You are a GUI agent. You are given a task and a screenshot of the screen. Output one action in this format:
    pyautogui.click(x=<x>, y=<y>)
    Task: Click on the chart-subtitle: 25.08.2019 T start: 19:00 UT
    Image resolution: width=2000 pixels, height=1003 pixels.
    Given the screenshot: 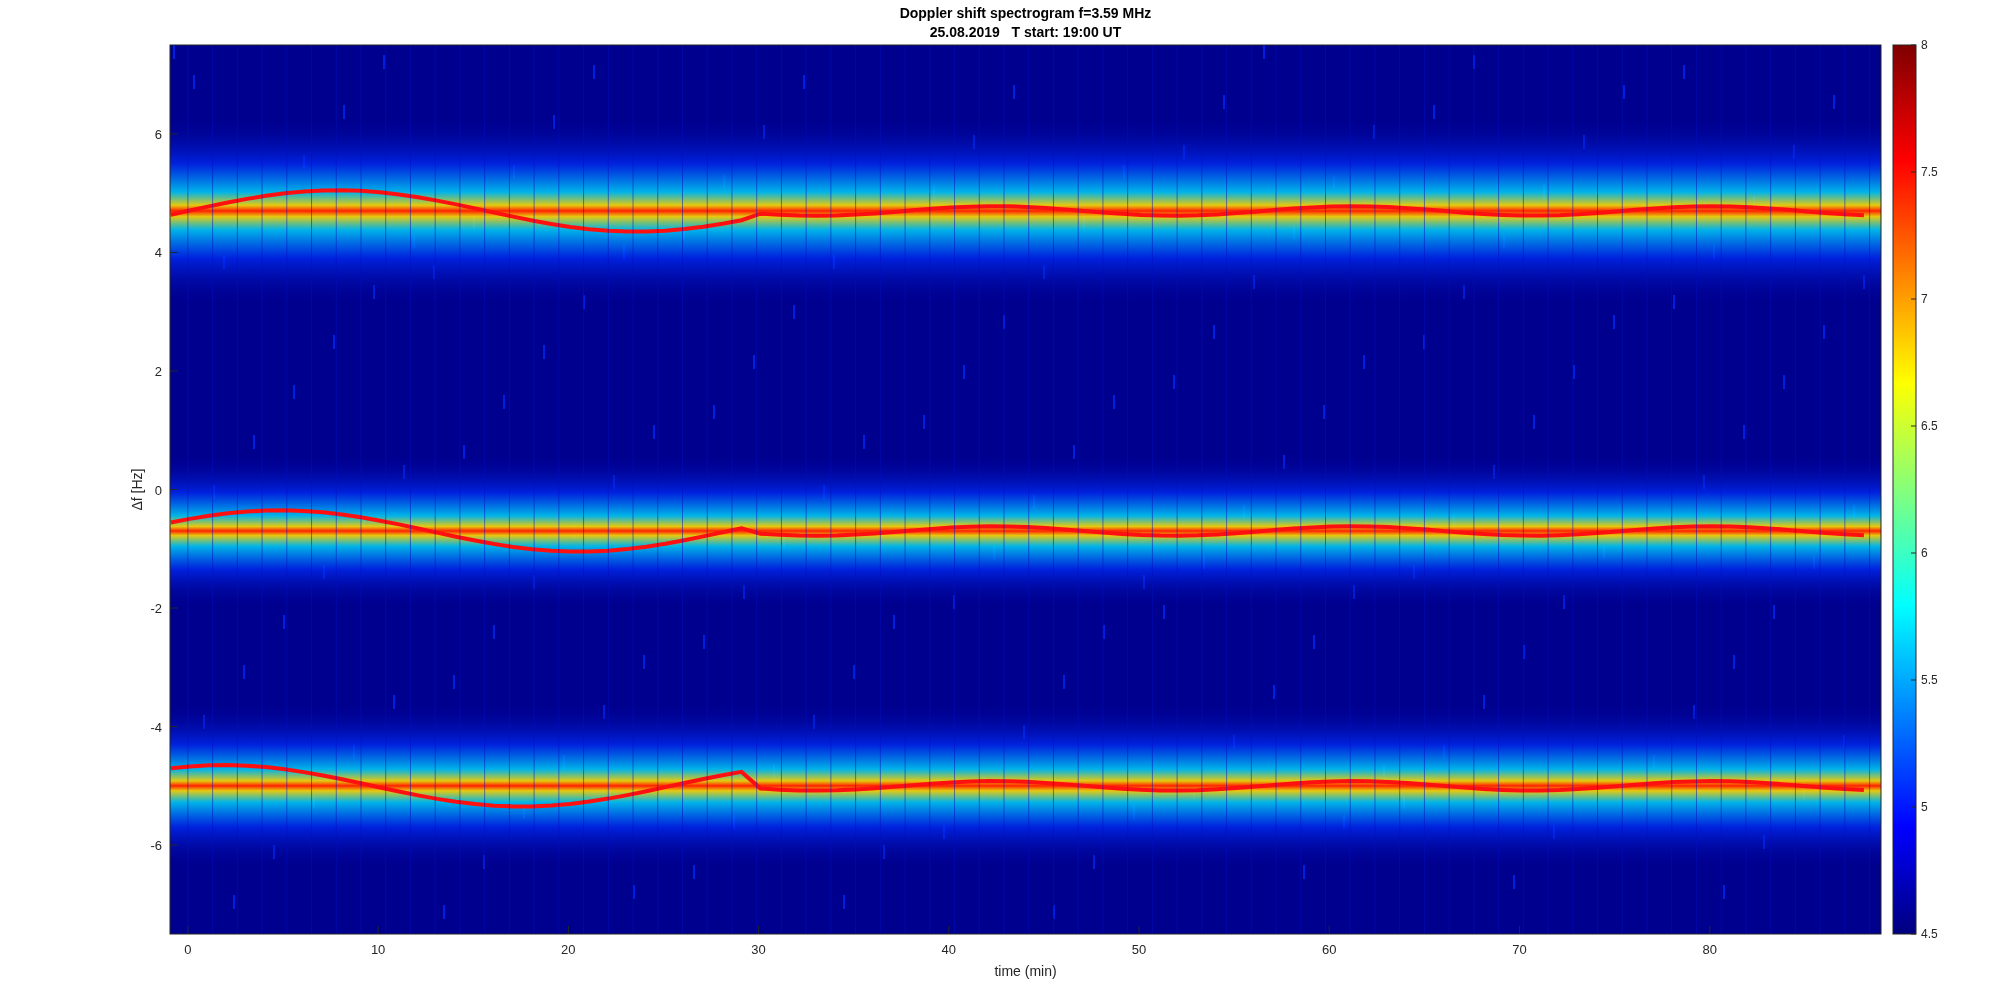 What is the action you would take?
    pyautogui.click(x=1025, y=32)
    